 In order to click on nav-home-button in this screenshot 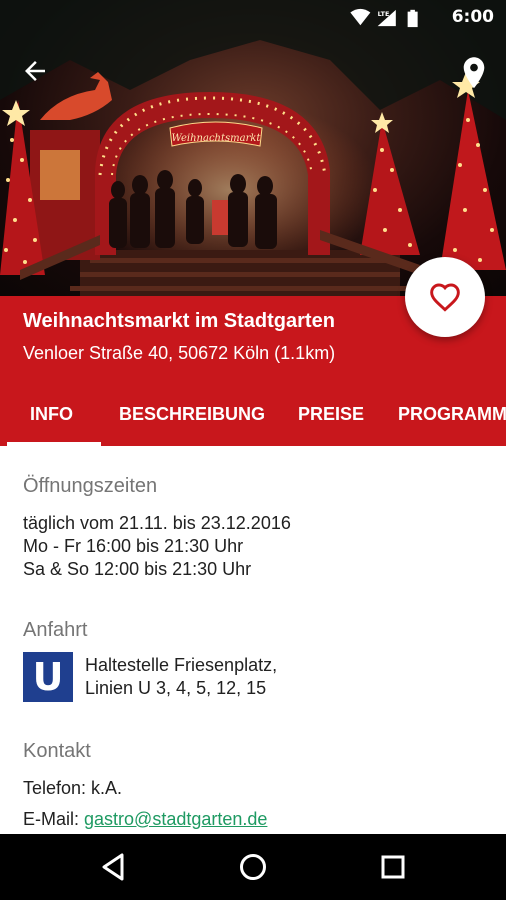, I will do `click(253, 867)`.